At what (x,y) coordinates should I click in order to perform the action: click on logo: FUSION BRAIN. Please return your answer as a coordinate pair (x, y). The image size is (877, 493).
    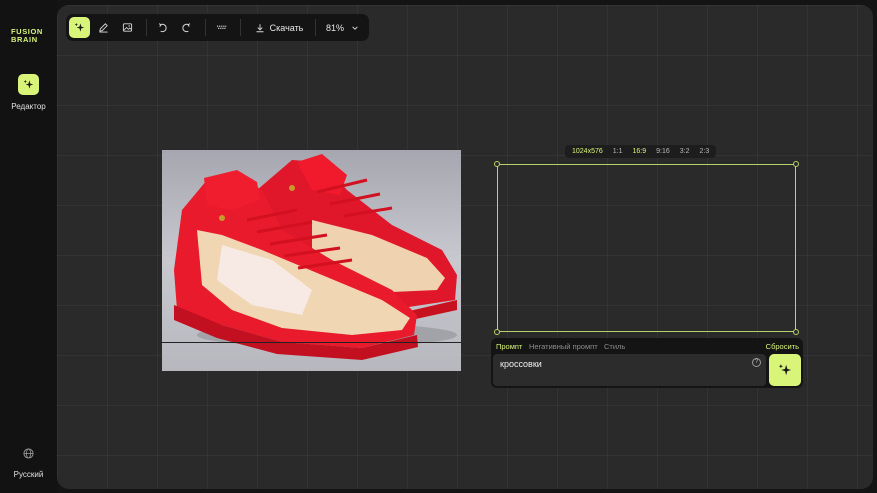
    Looking at the image, I should click on (27, 36).